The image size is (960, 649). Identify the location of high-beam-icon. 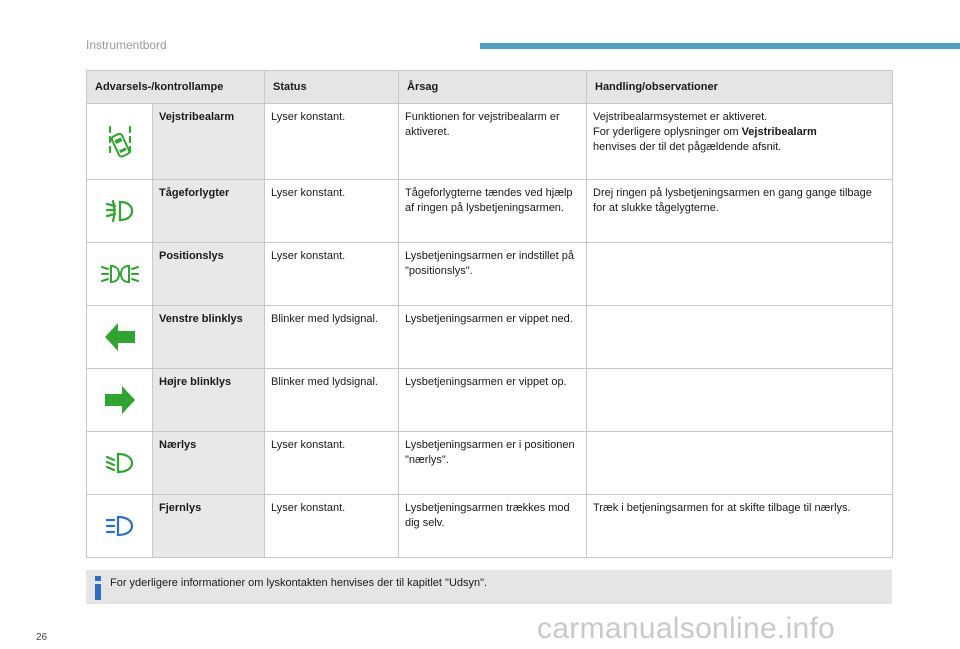
(120, 526).